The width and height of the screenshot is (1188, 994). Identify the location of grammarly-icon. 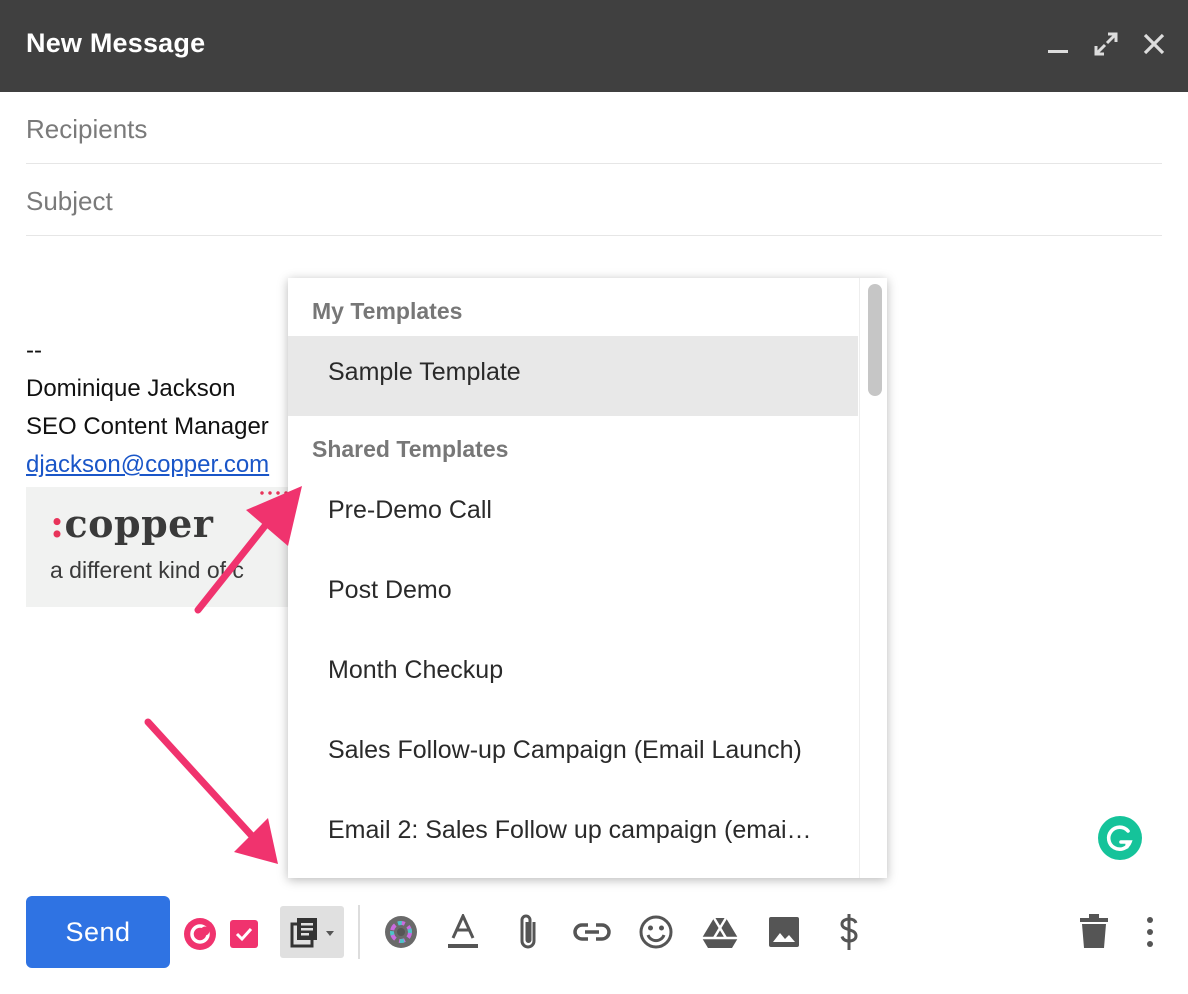
(1120, 838).